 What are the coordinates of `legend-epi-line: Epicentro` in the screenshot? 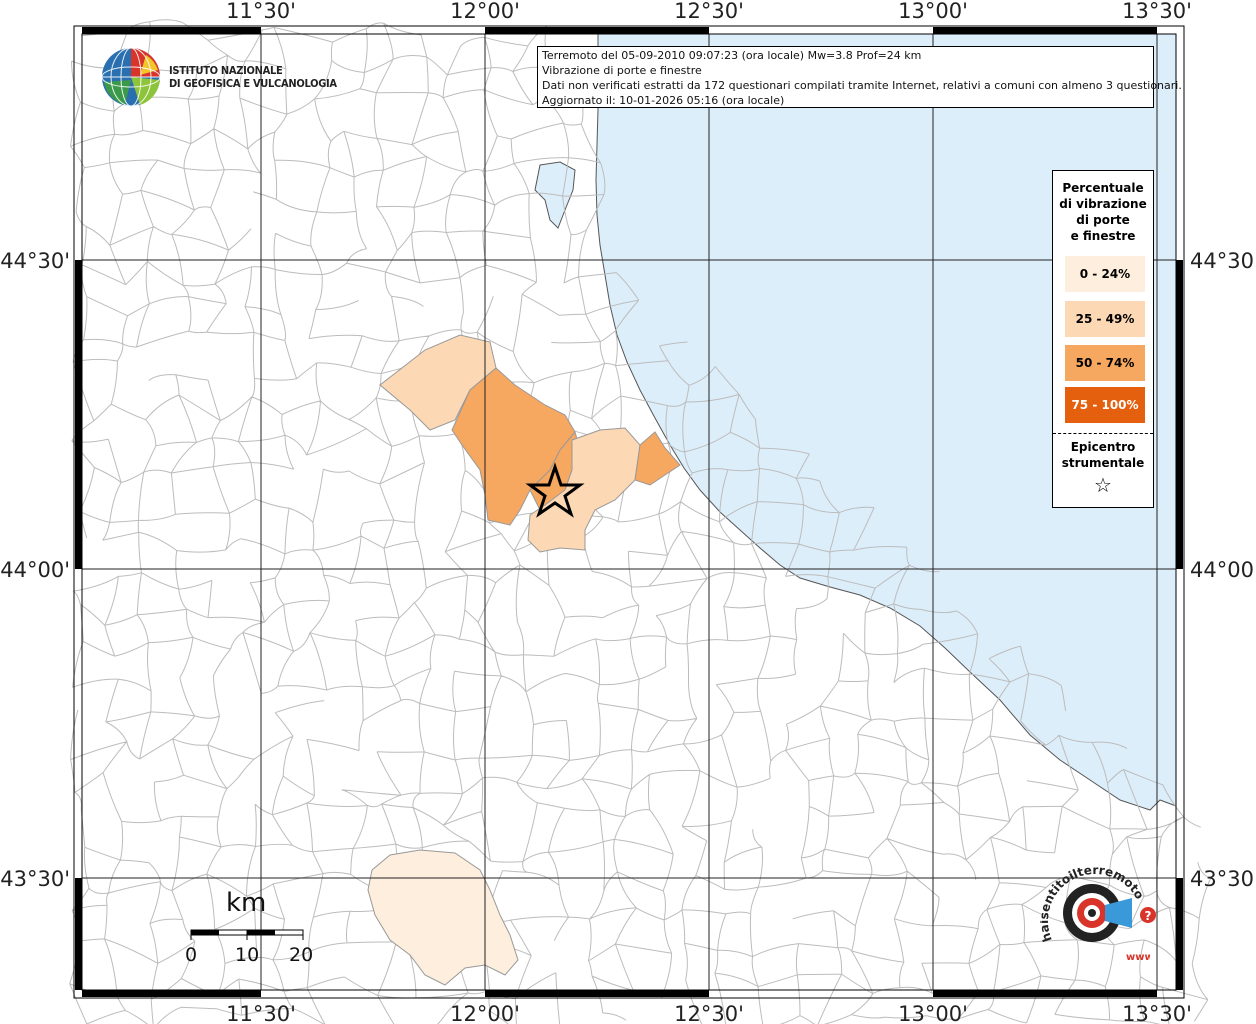 It's located at (1103, 447).